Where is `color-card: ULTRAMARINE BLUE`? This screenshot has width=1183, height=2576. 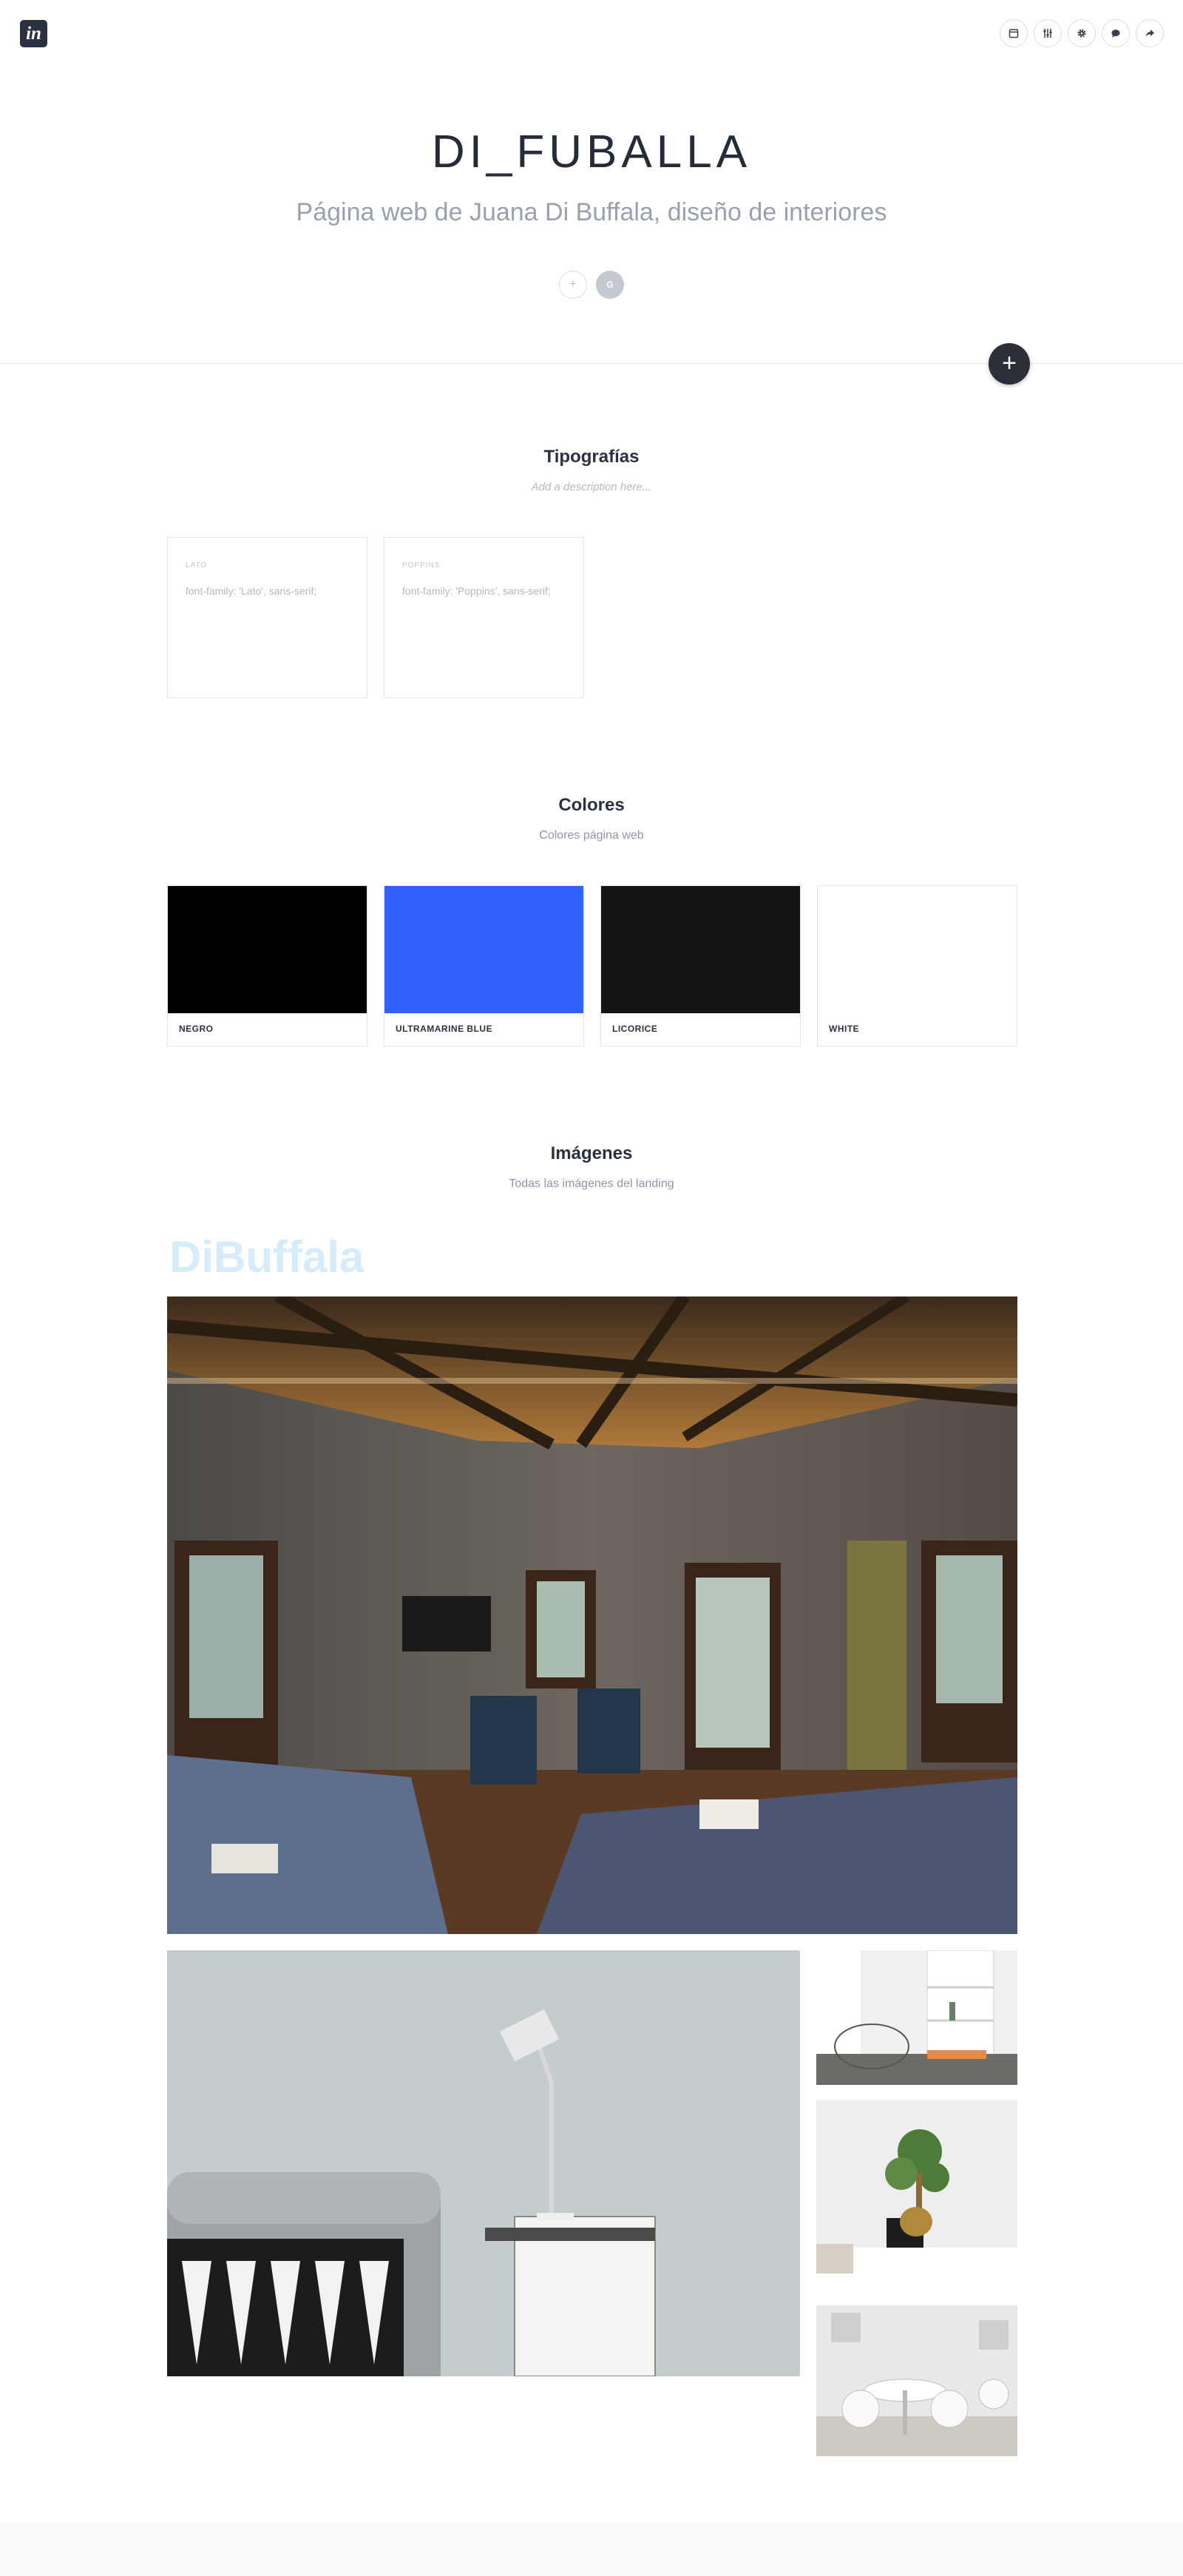 color-card: ULTRAMARINE BLUE is located at coordinates (484, 966).